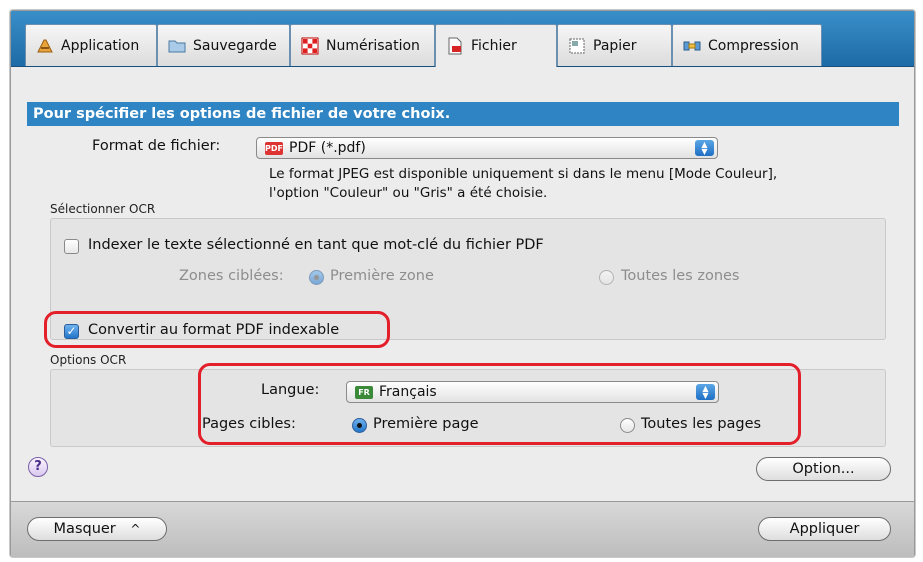  What do you see at coordinates (692, 46) in the screenshot?
I see `compression-icon` at bounding box center [692, 46].